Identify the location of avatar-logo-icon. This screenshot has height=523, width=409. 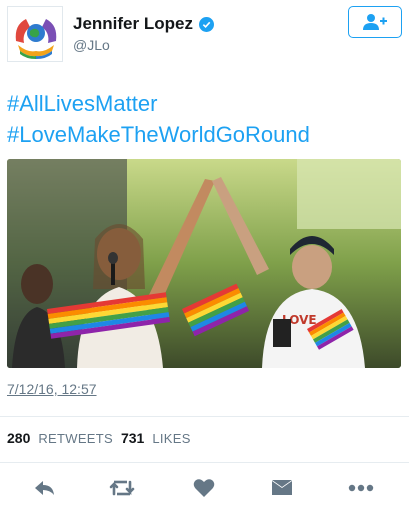
(35, 34).